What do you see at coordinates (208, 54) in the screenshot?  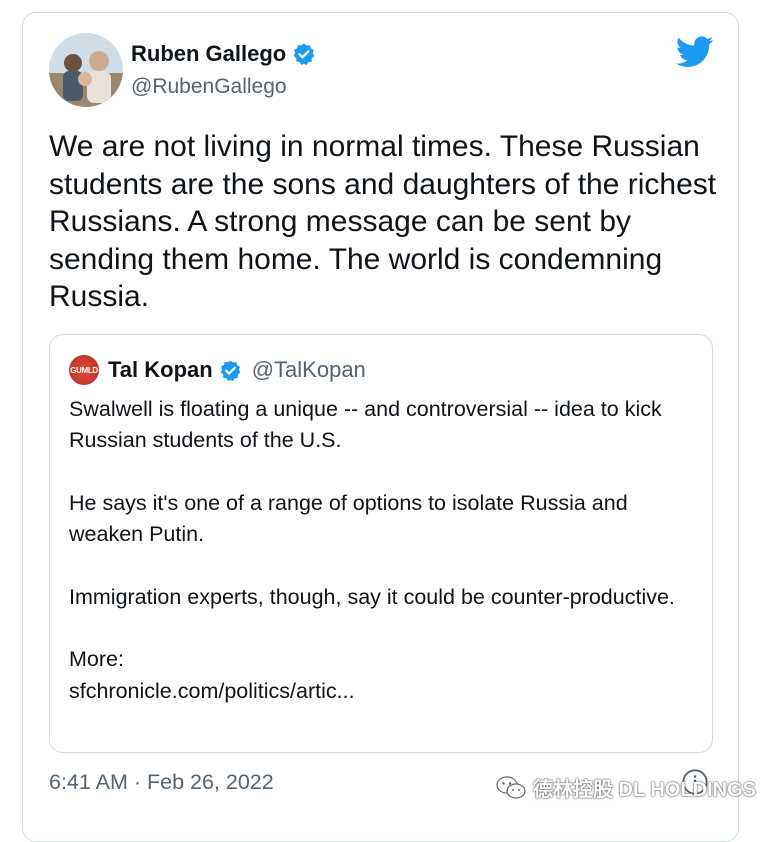 I see `author-name: Ruben Gallego` at bounding box center [208, 54].